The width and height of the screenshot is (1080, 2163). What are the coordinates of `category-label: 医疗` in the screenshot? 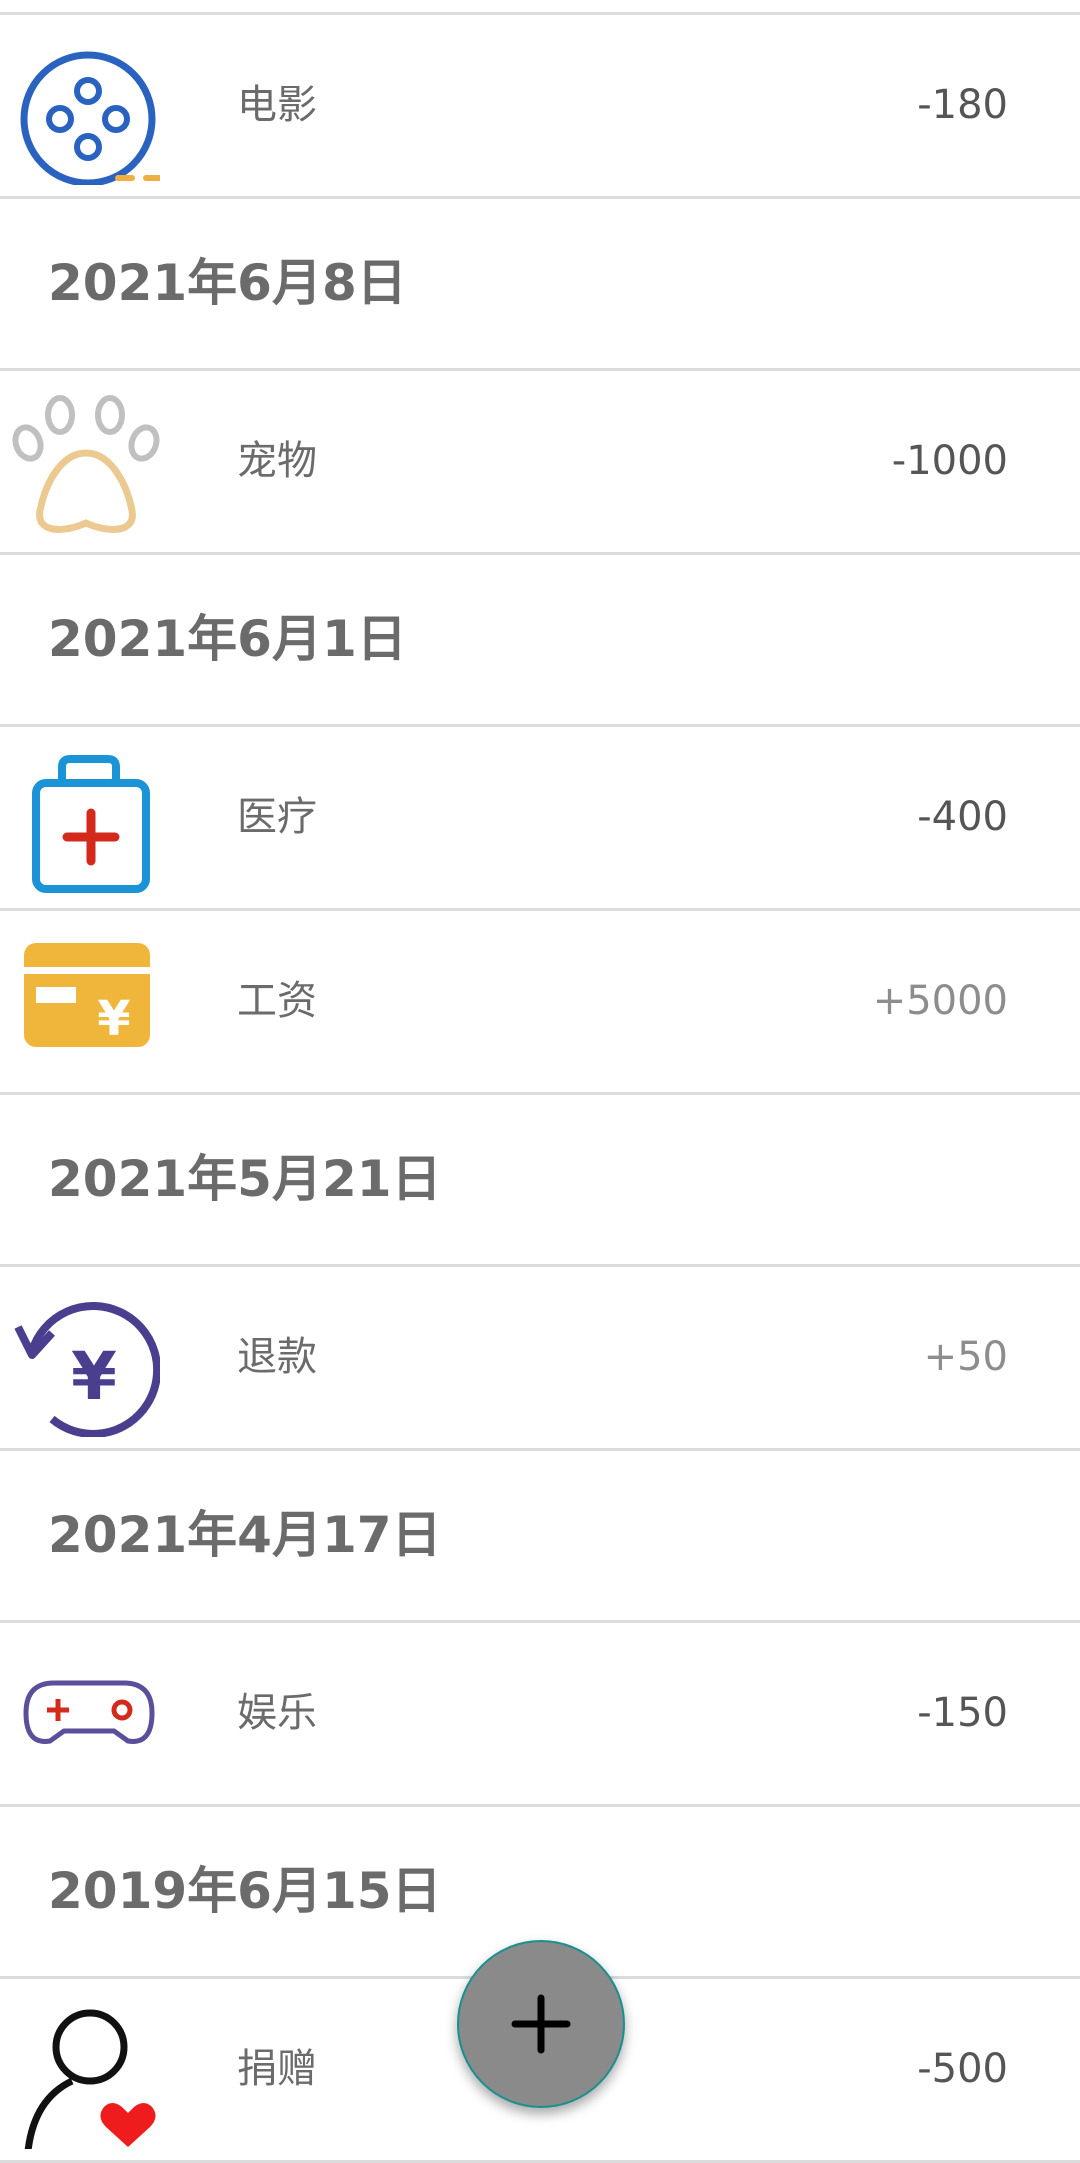 It's located at (277, 817).